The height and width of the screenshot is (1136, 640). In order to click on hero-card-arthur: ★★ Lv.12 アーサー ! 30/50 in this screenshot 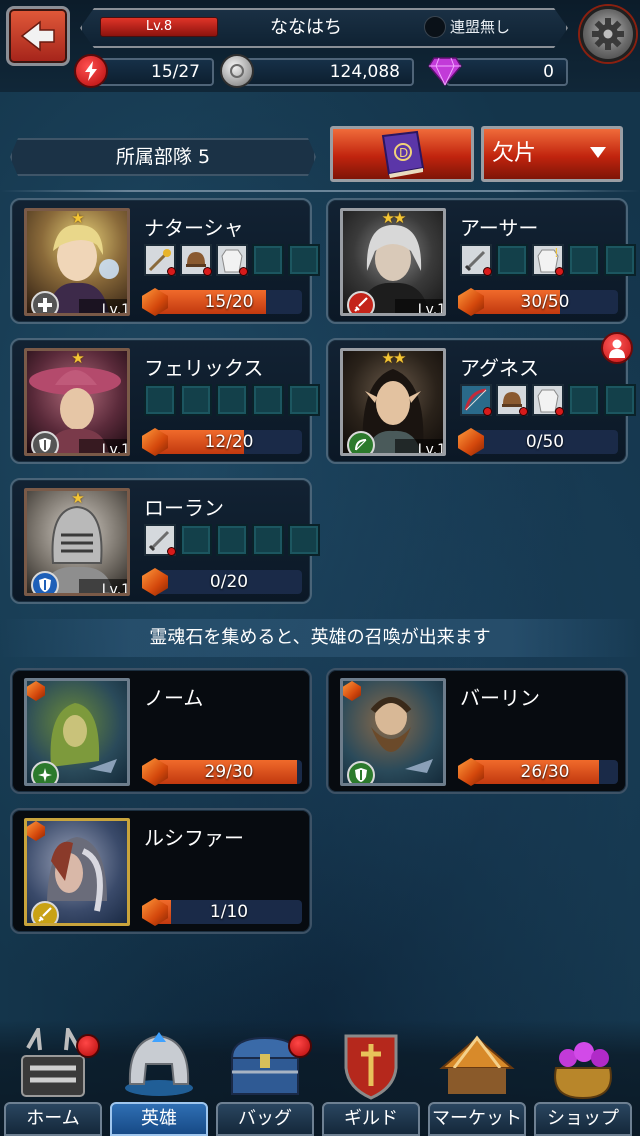, I will do `click(481, 261)`.